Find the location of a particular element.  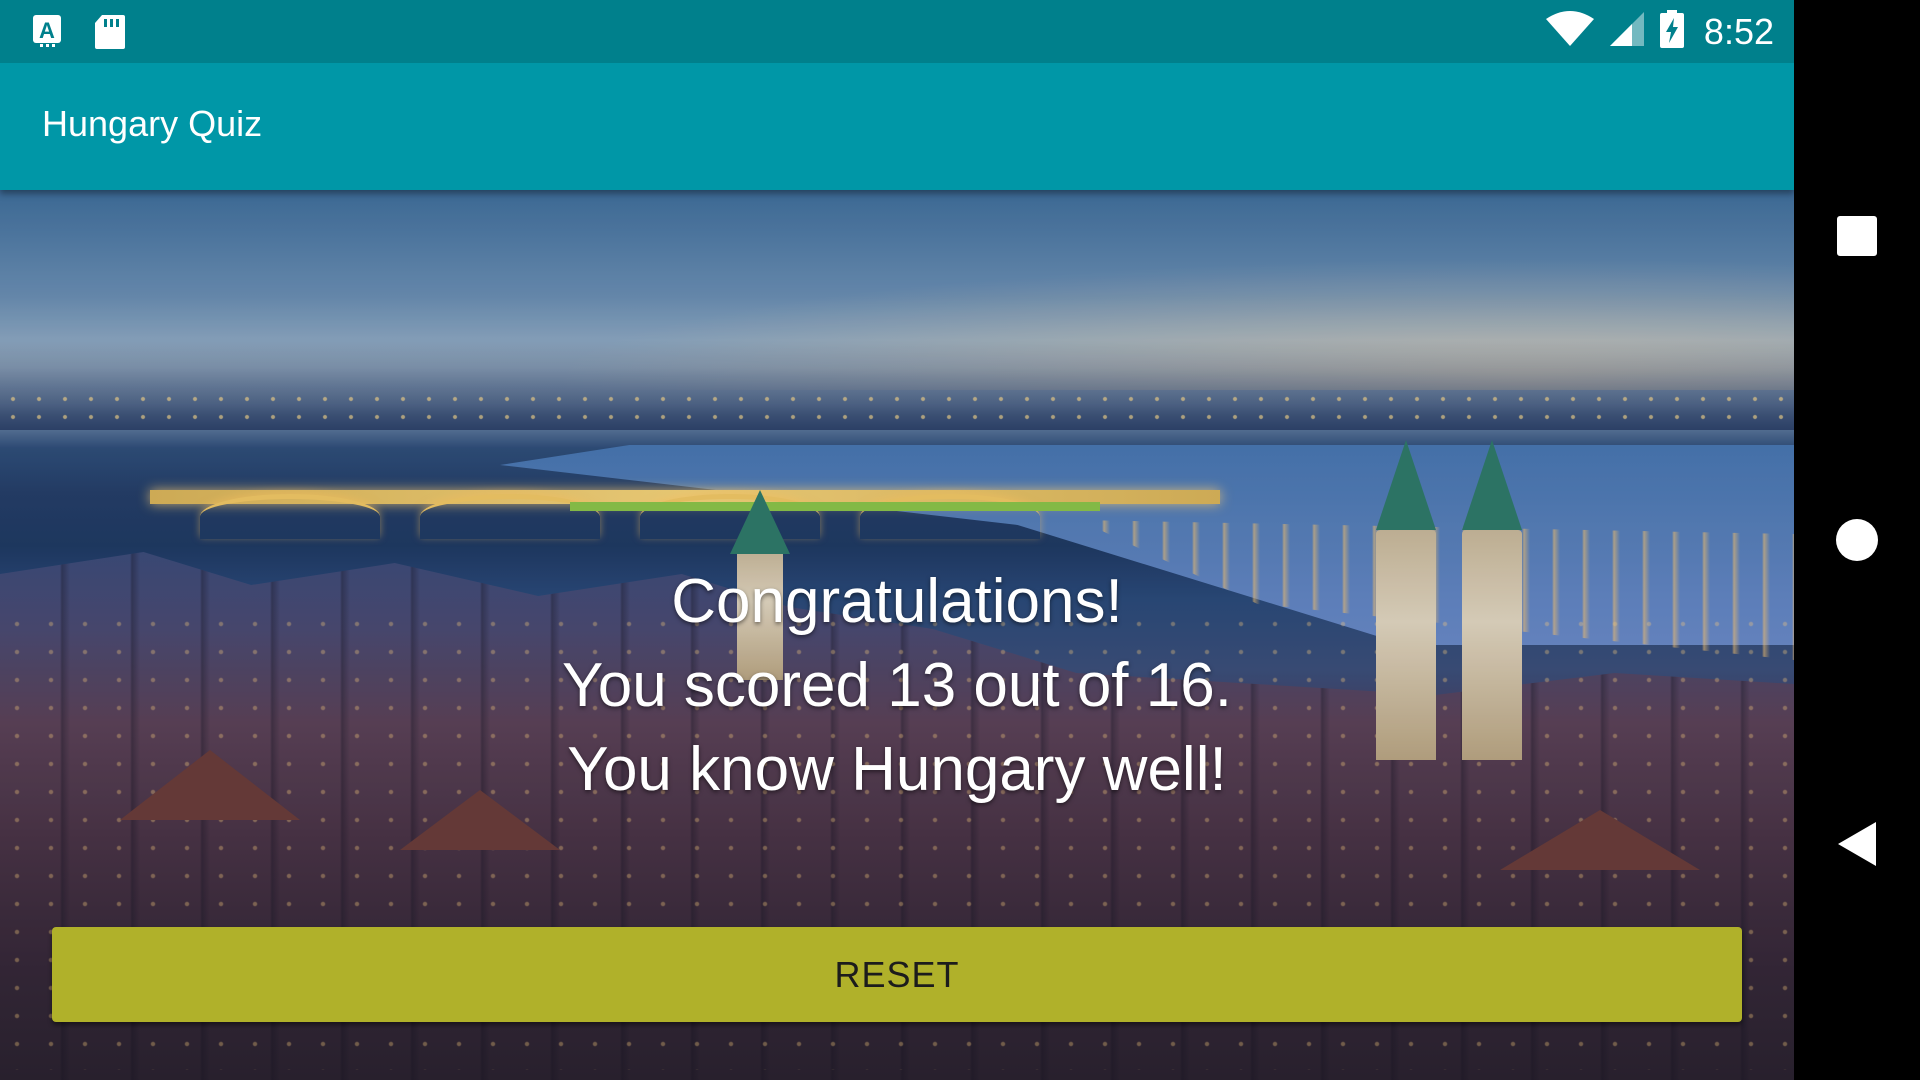

navigation-bar is located at coordinates (1857, 540).